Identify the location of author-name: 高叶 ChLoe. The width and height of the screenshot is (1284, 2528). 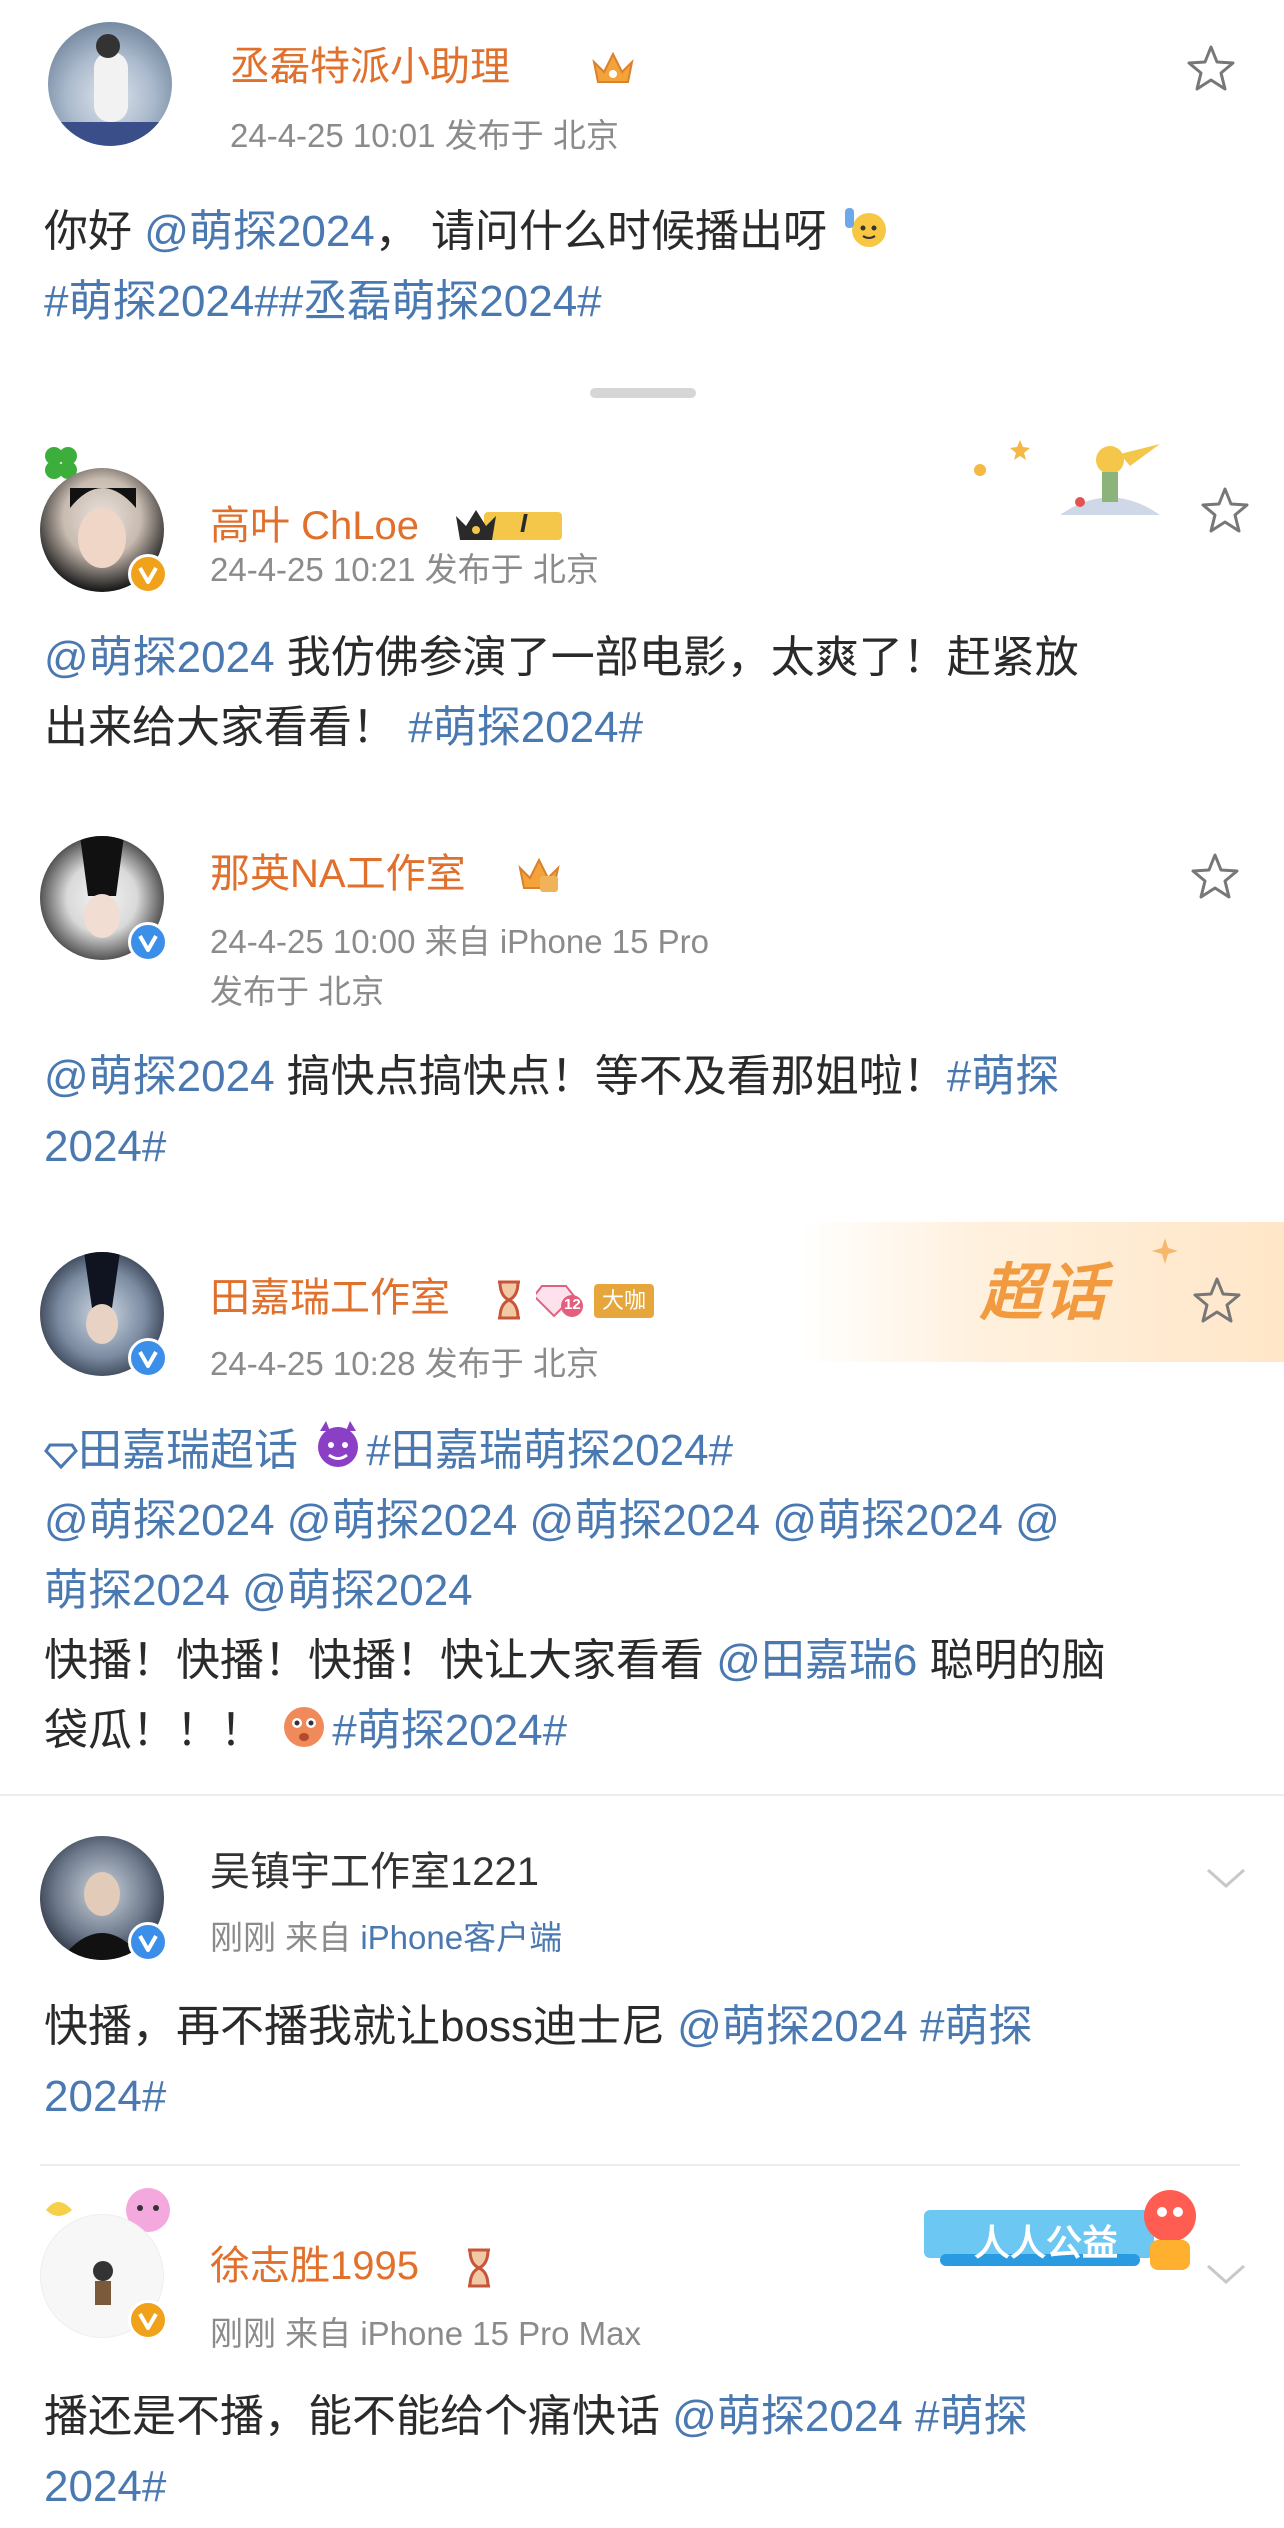
(314, 526).